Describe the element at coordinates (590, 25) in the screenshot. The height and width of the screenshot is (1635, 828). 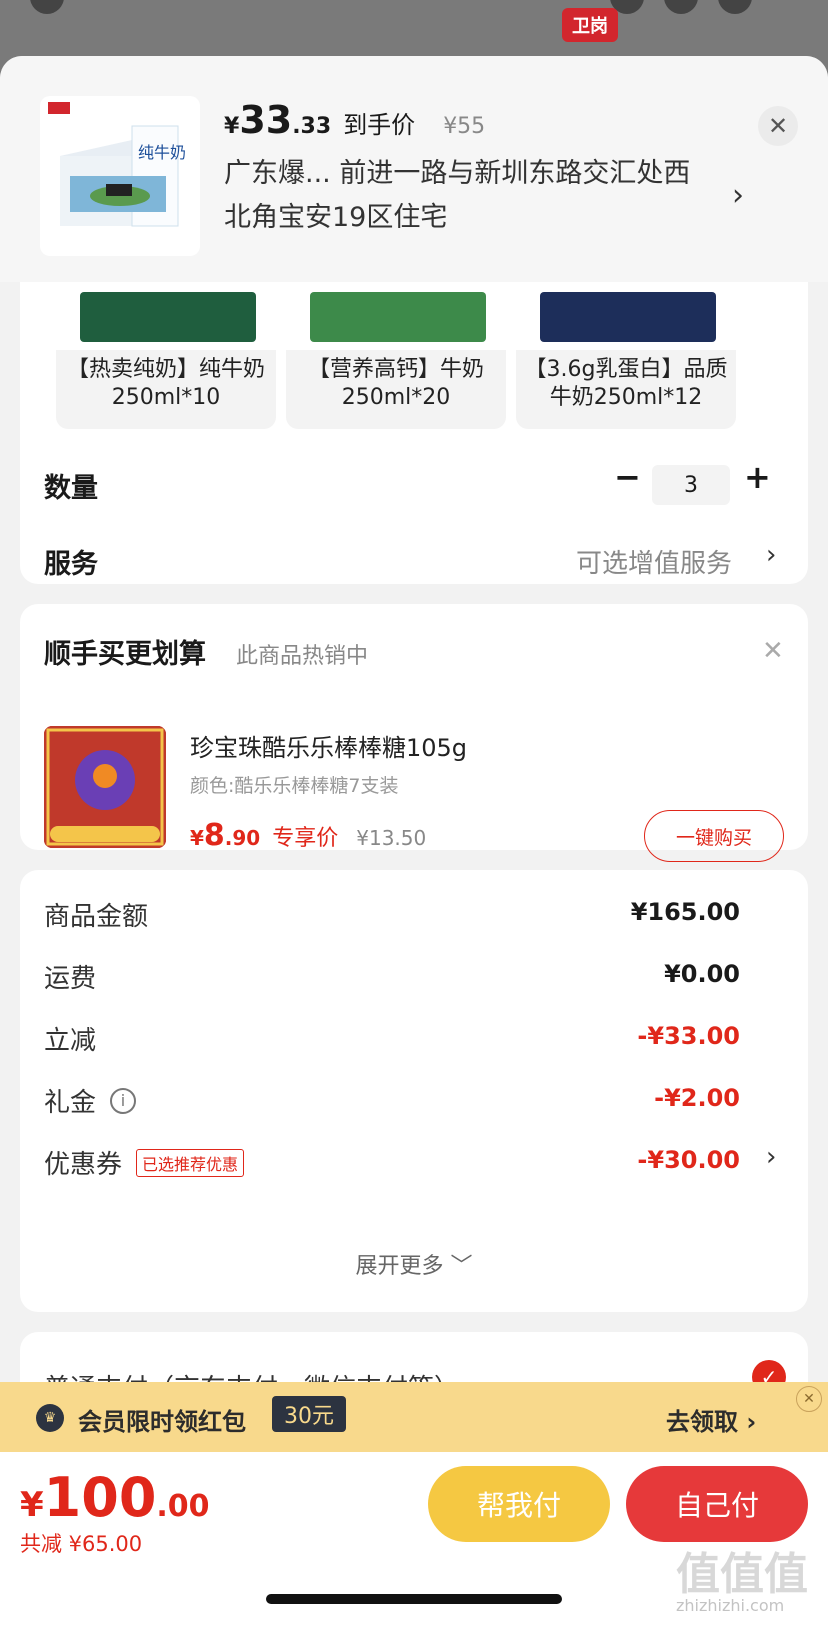
I see `brand-logo: 卫岗` at that location.